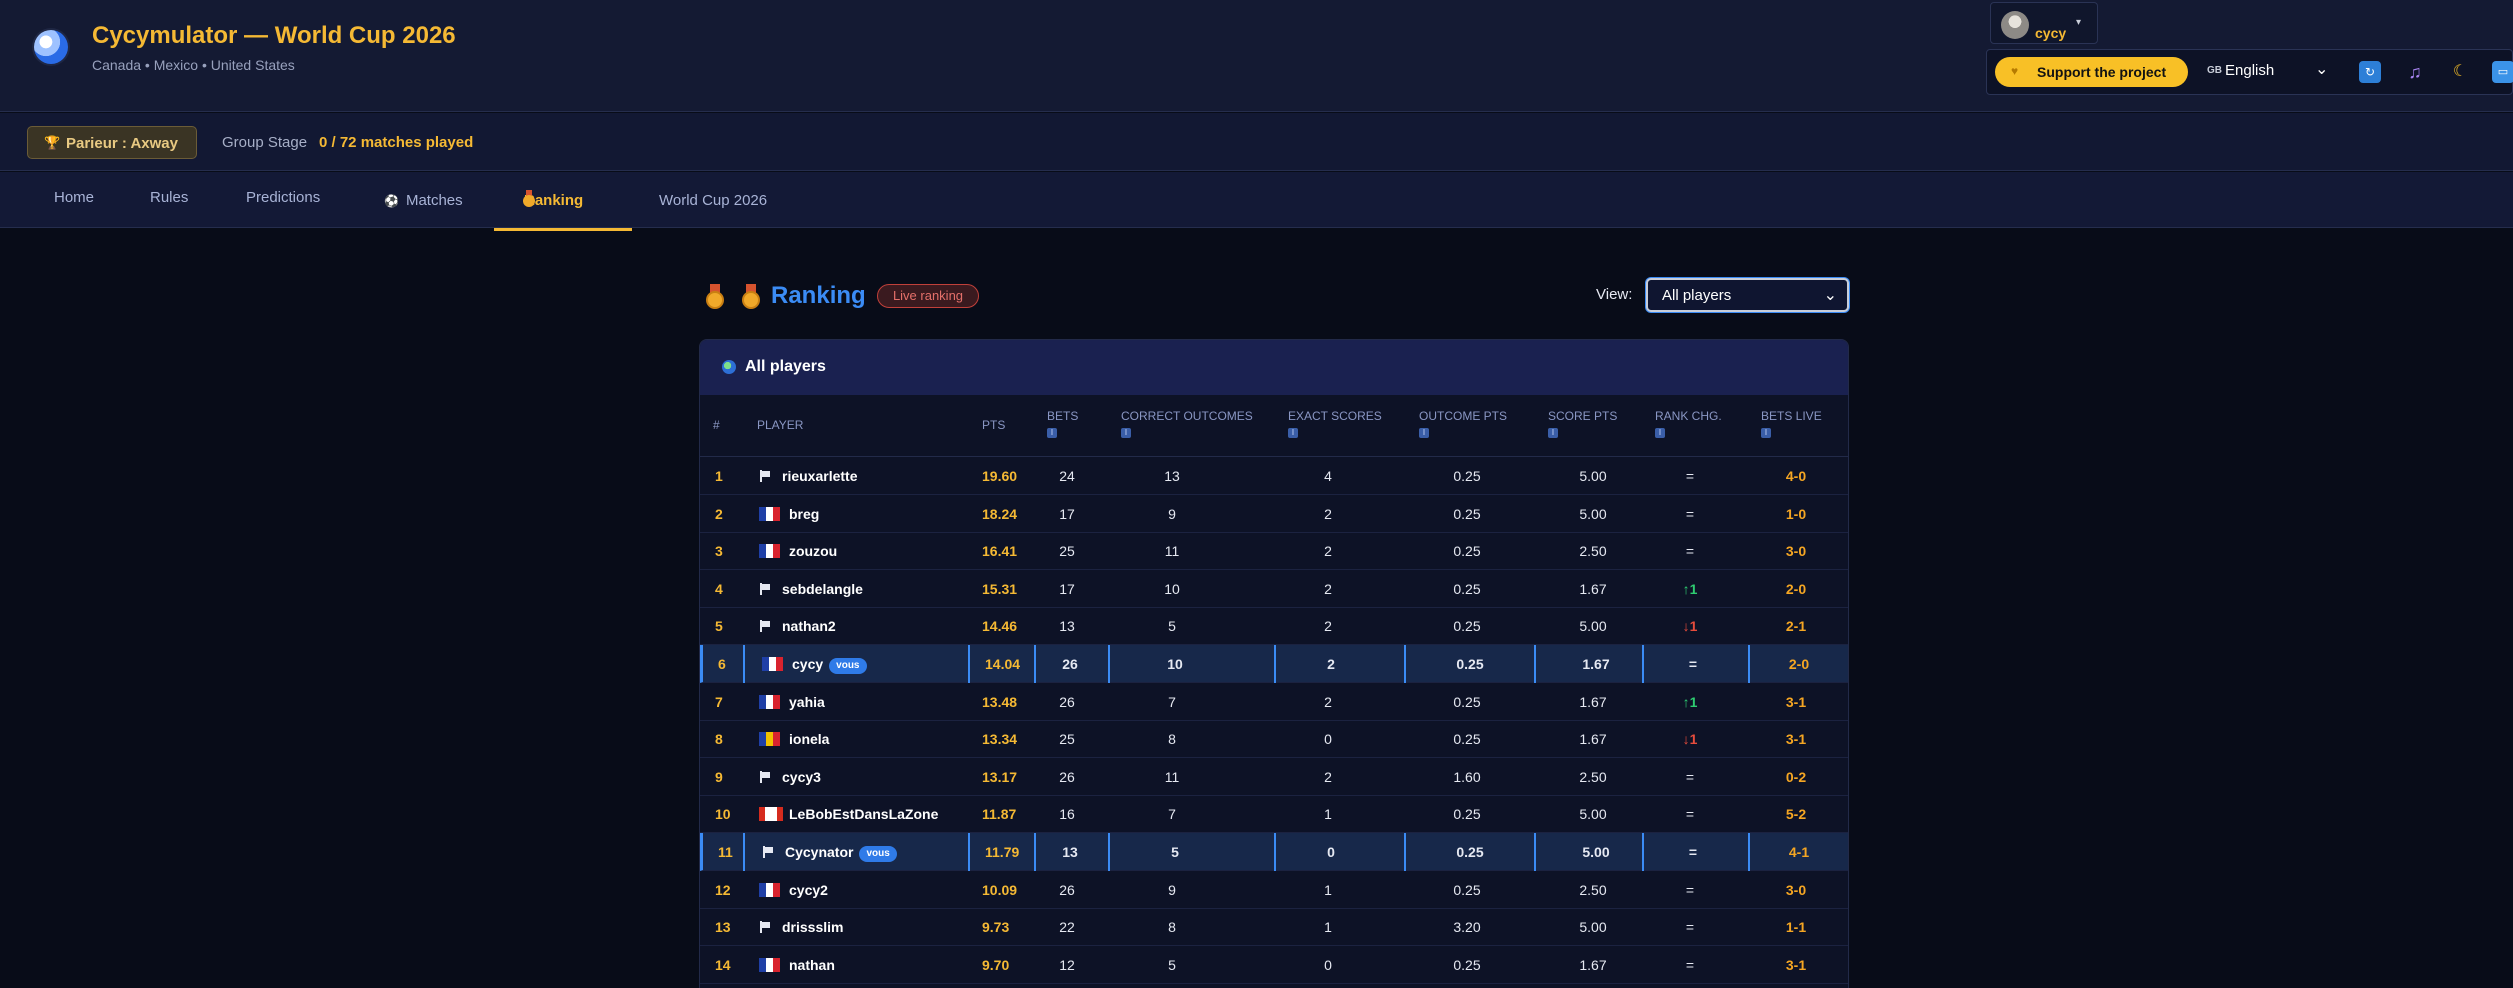  What do you see at coordinates (822, 589) in the screenshot?
I see `player-name: sebdelangle` at bounding box center [822, 589].